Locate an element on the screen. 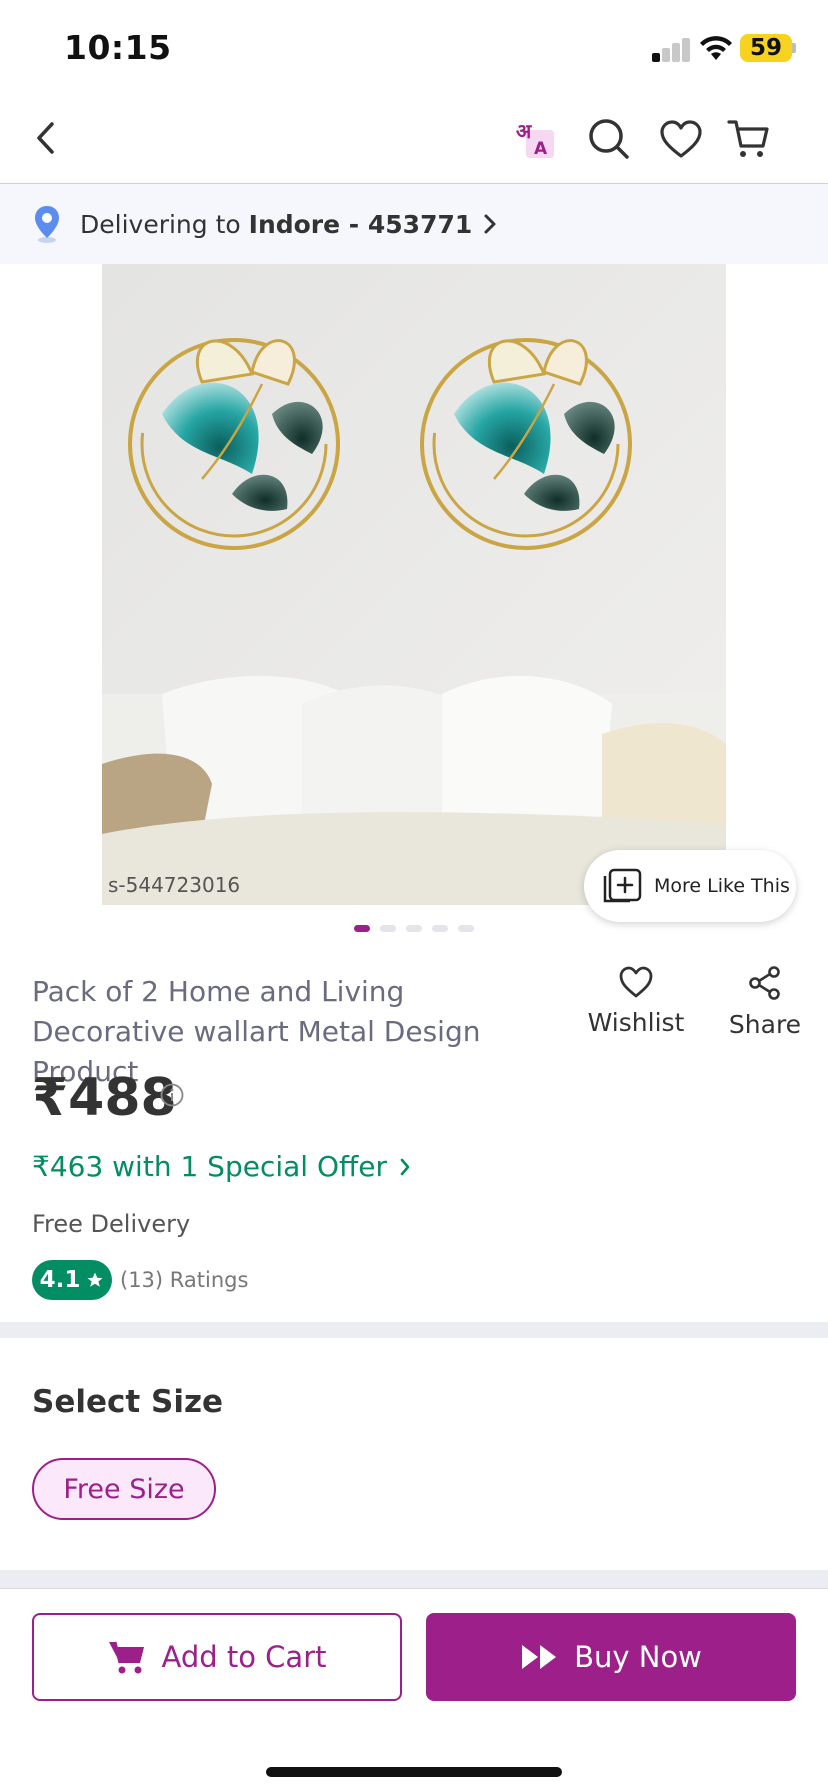 This screenshot has width=828, height=1792. translate-button: अ A is located at coordinates (535, 139).